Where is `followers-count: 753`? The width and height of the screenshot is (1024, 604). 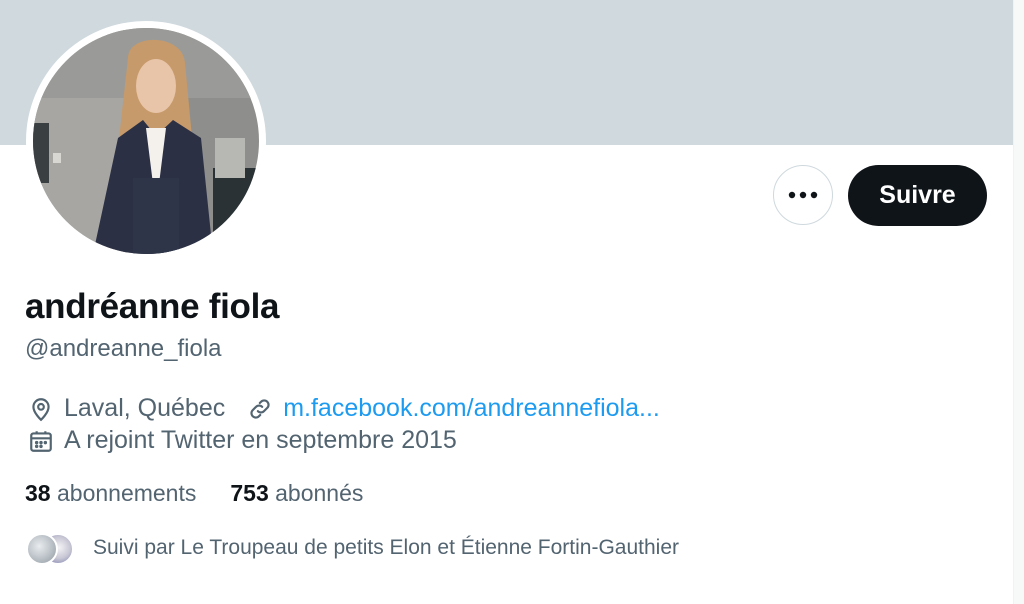 followers-count: 753 is located at coordinates (249, 493).